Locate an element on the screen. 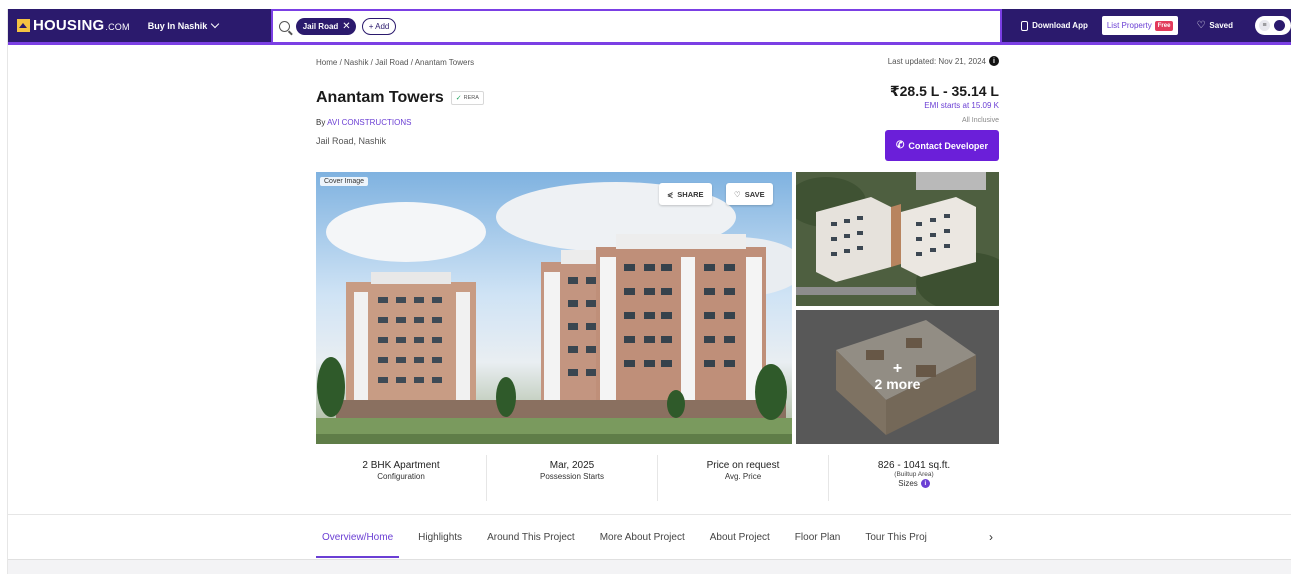 Image resolution: width=1291 pixels, height=574 pixels. info-label: Configuration is located at coordinates (401, 476).